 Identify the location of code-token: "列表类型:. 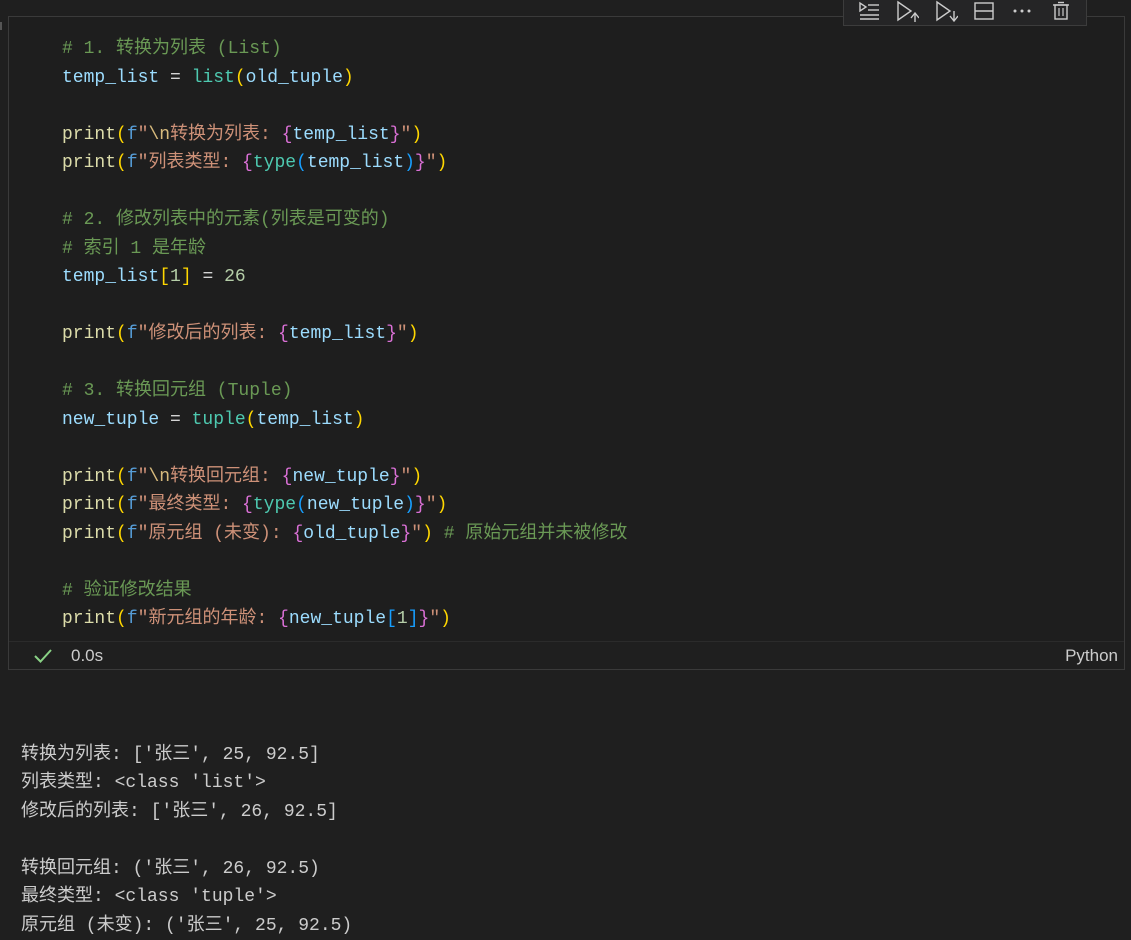
(190, 163).